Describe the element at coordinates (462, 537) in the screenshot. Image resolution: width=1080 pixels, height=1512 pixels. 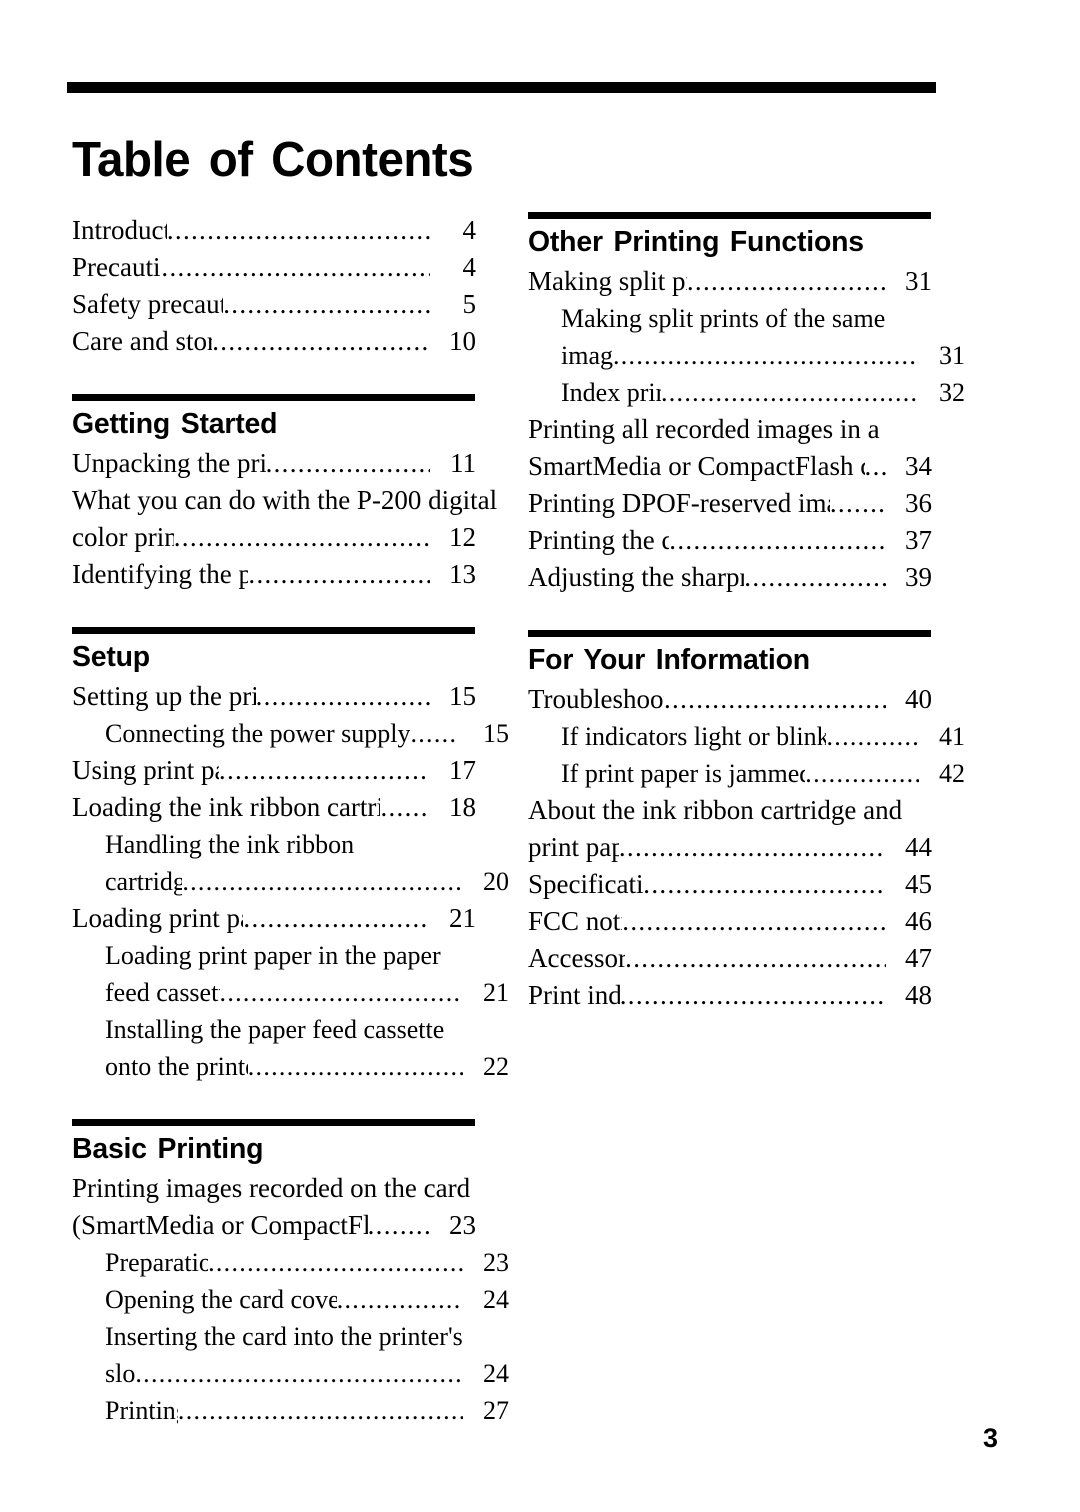
I see `toc-page-number: 12` at that location.